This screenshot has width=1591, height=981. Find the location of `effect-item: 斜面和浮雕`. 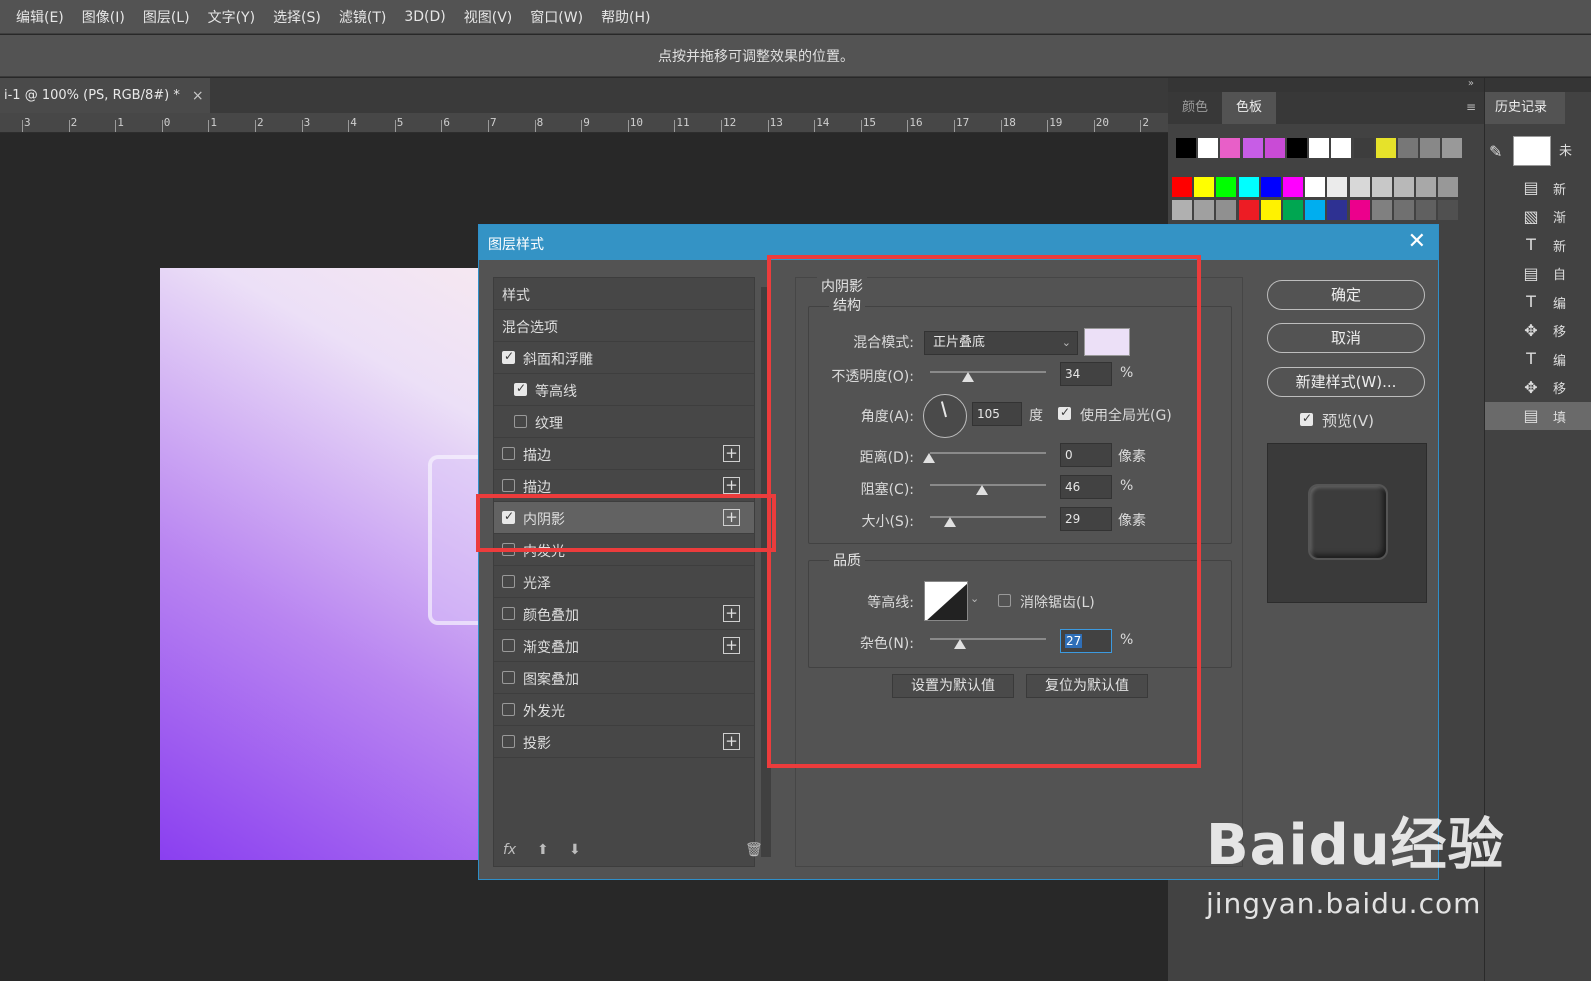

effect-item: 斜面和浮雕 is located at coordinates (624, 358).